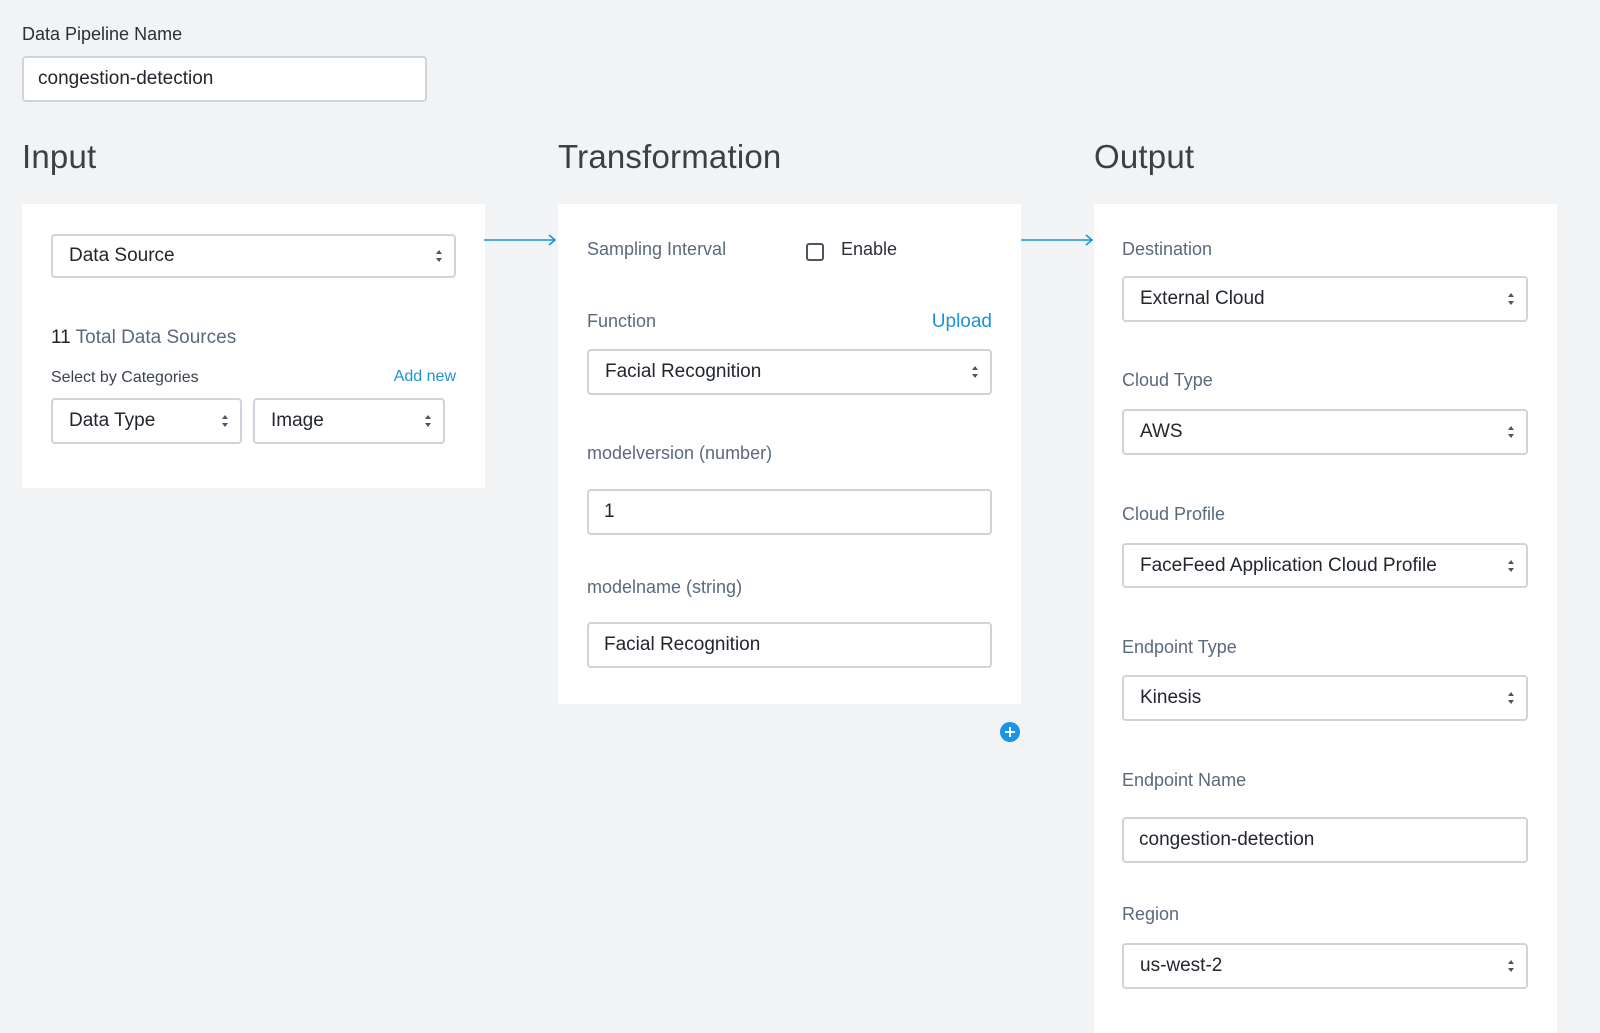 This screenshot has width=1600, height=1033. What do you see at coordinates (609, 511) in the screenshot?
I see `modelversion-value: 1` at bounding box center [609, 511].